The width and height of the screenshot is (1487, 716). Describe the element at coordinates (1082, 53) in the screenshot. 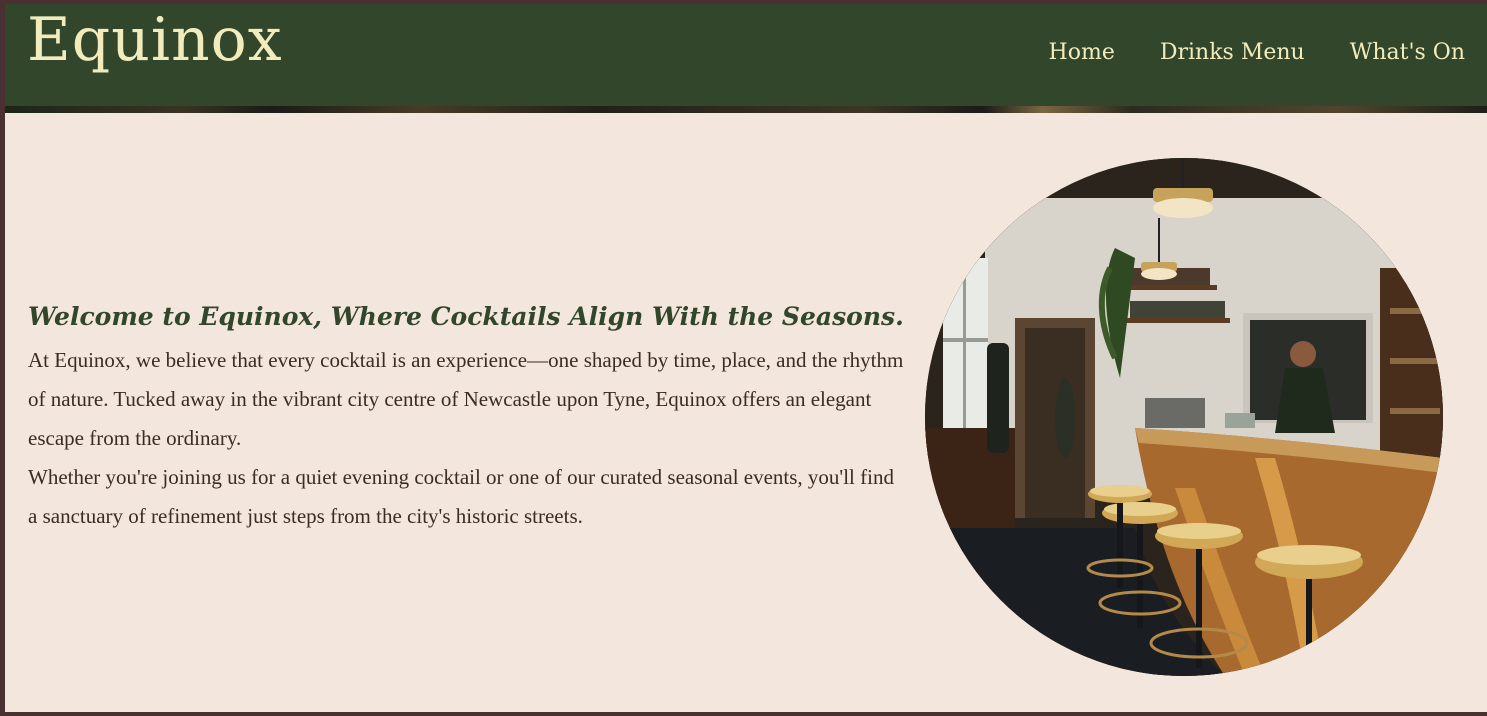

I see `nav-link-home: Home` at that location.